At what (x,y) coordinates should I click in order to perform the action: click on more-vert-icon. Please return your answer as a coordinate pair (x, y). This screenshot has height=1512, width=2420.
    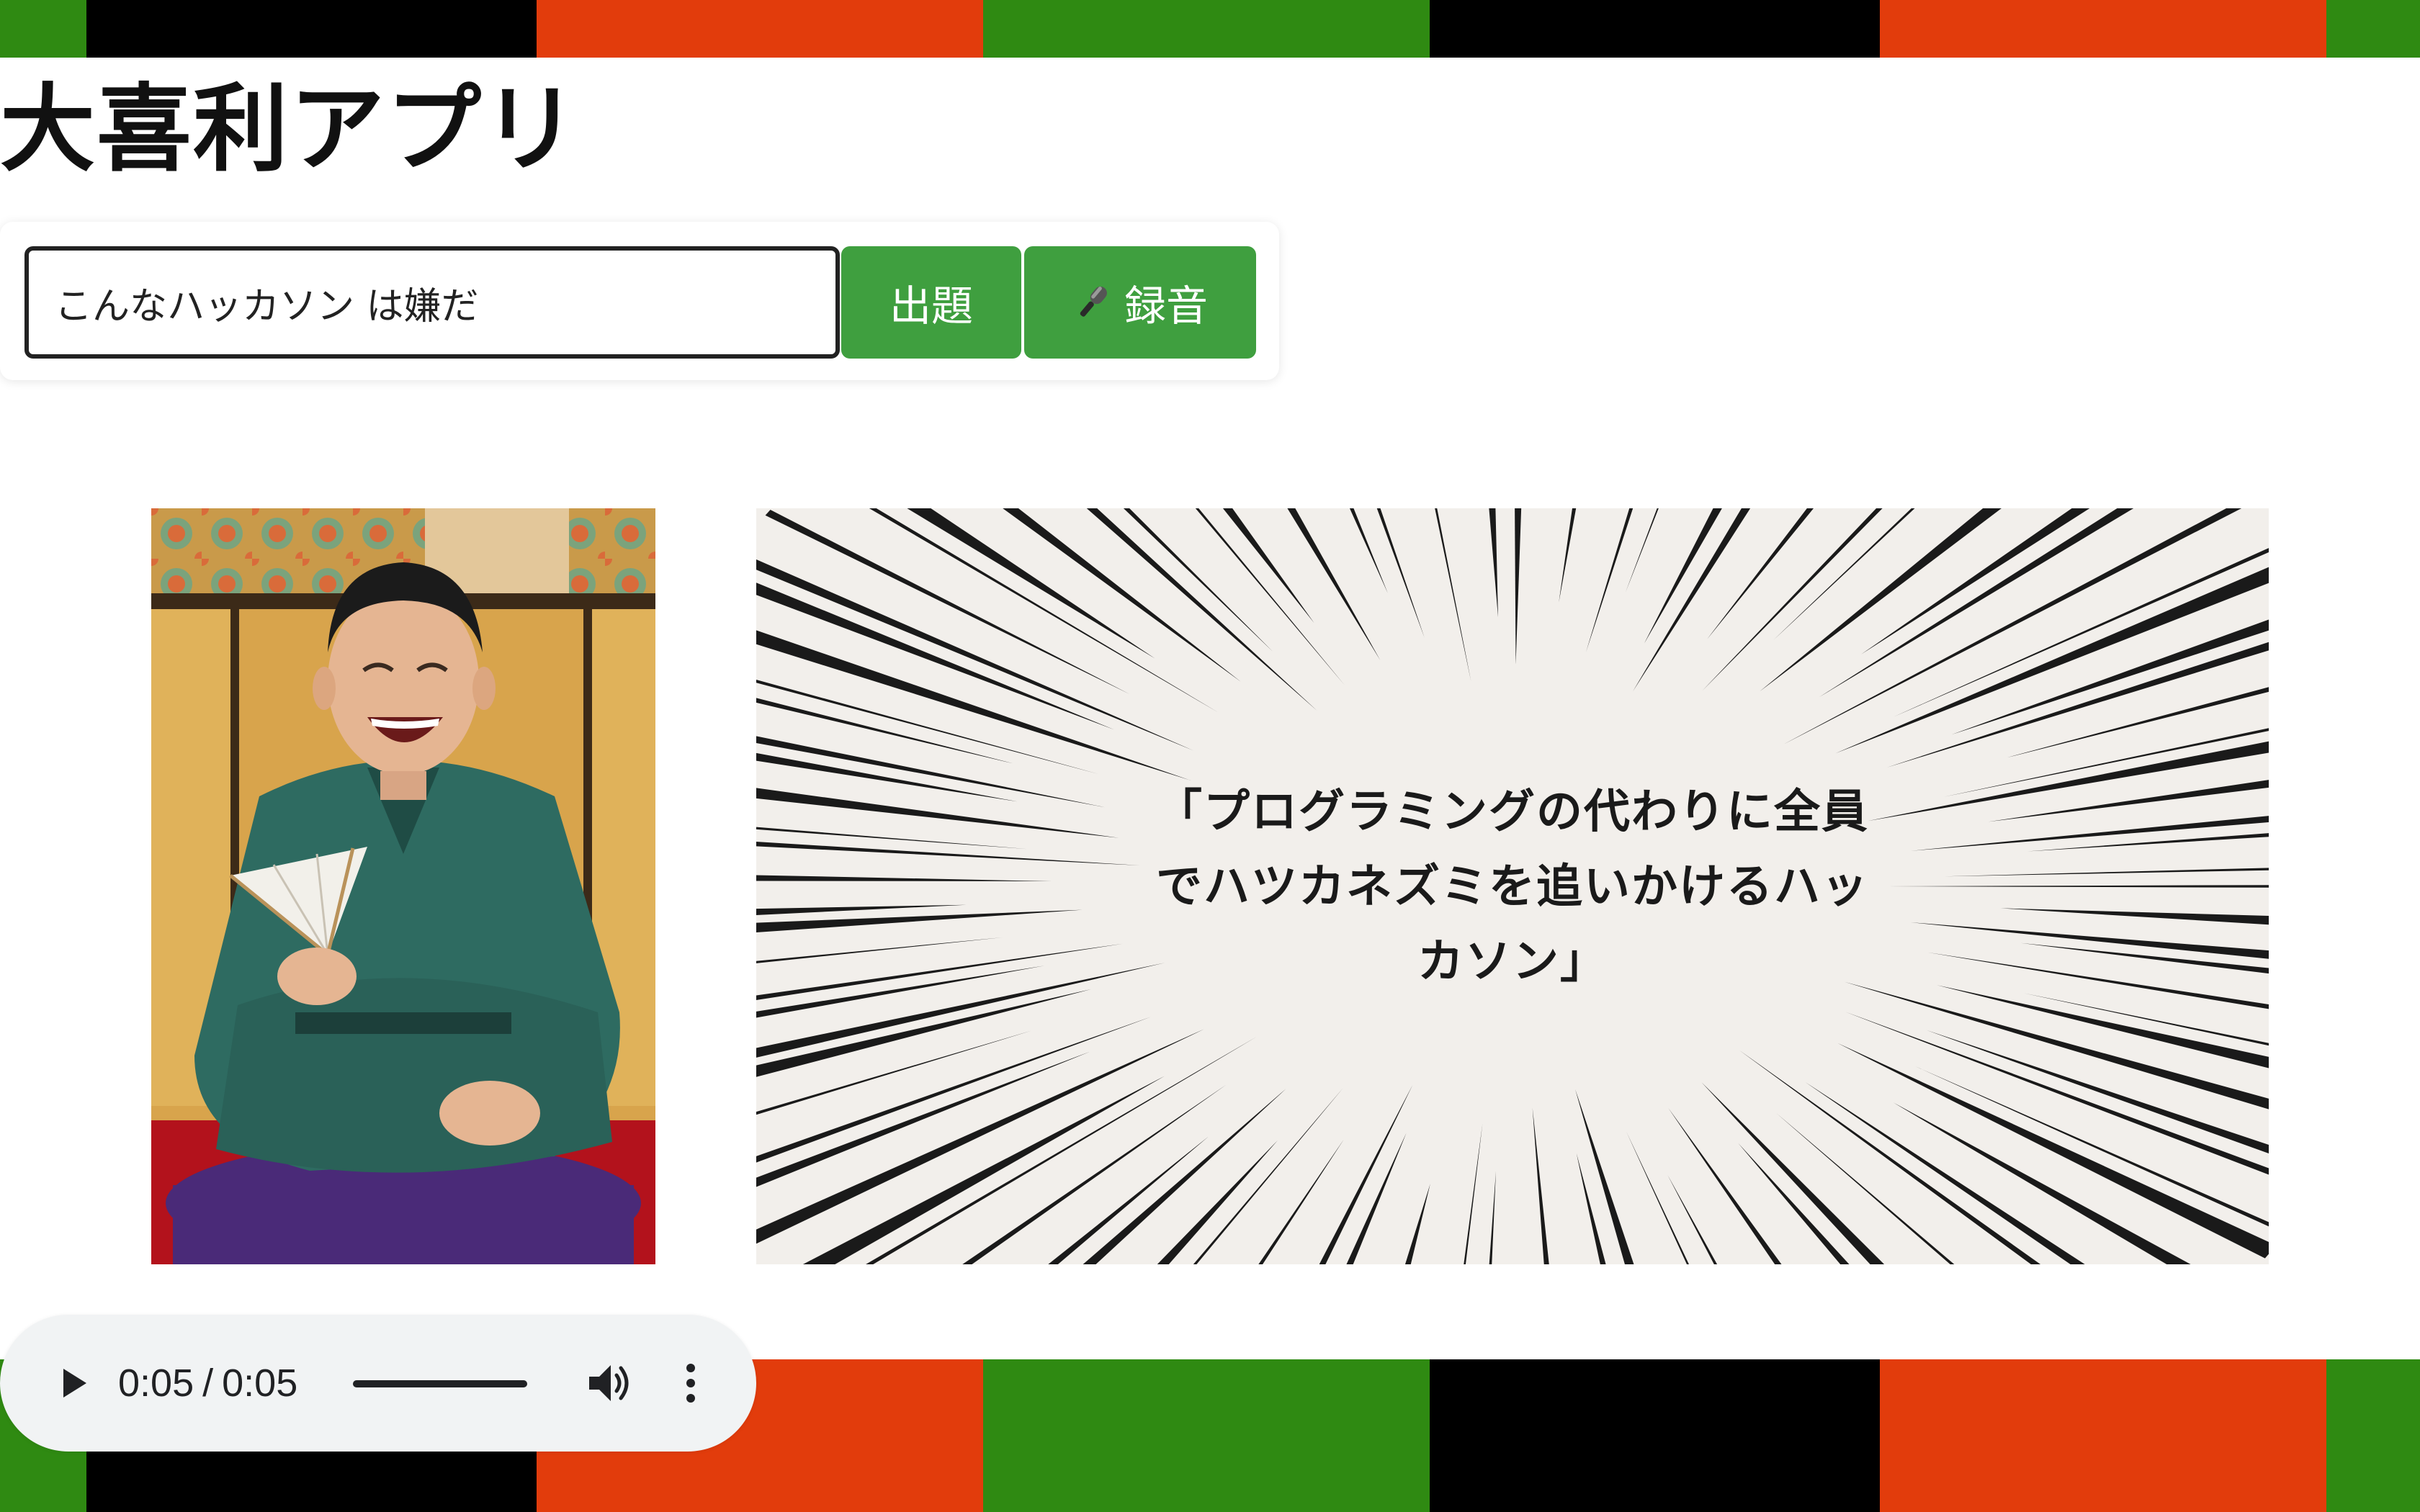
    Looking at the image, I should click on (691, 1383).